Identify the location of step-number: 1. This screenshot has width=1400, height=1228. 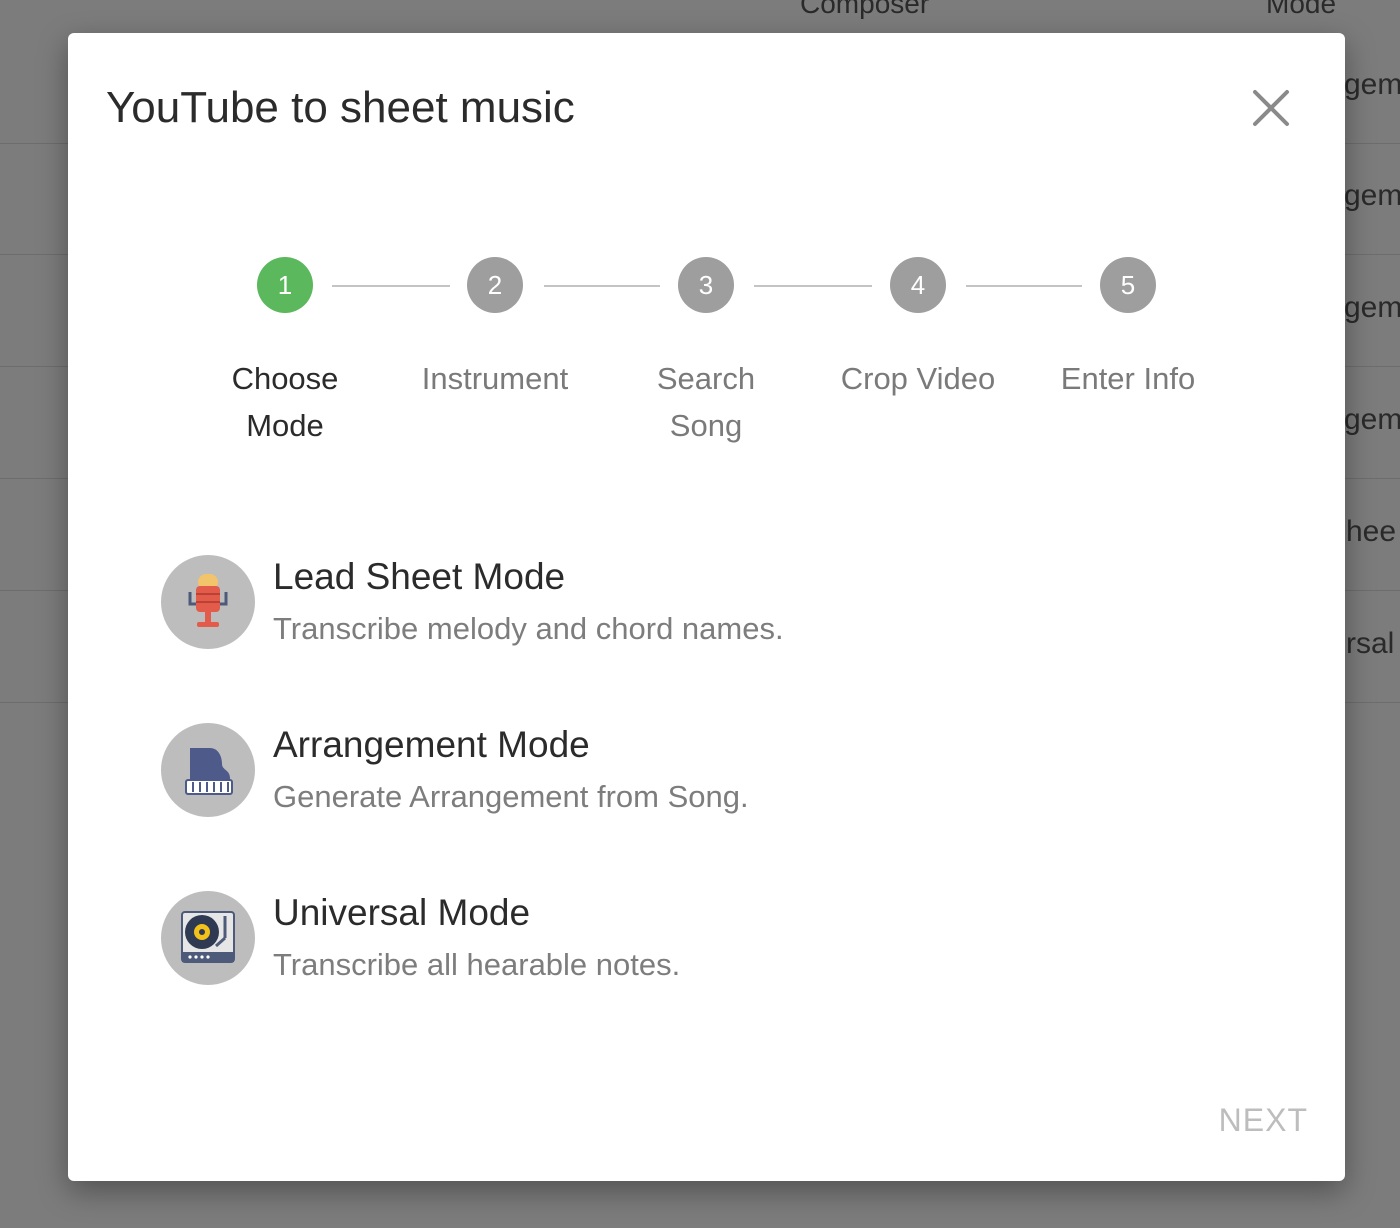
(285, 285).